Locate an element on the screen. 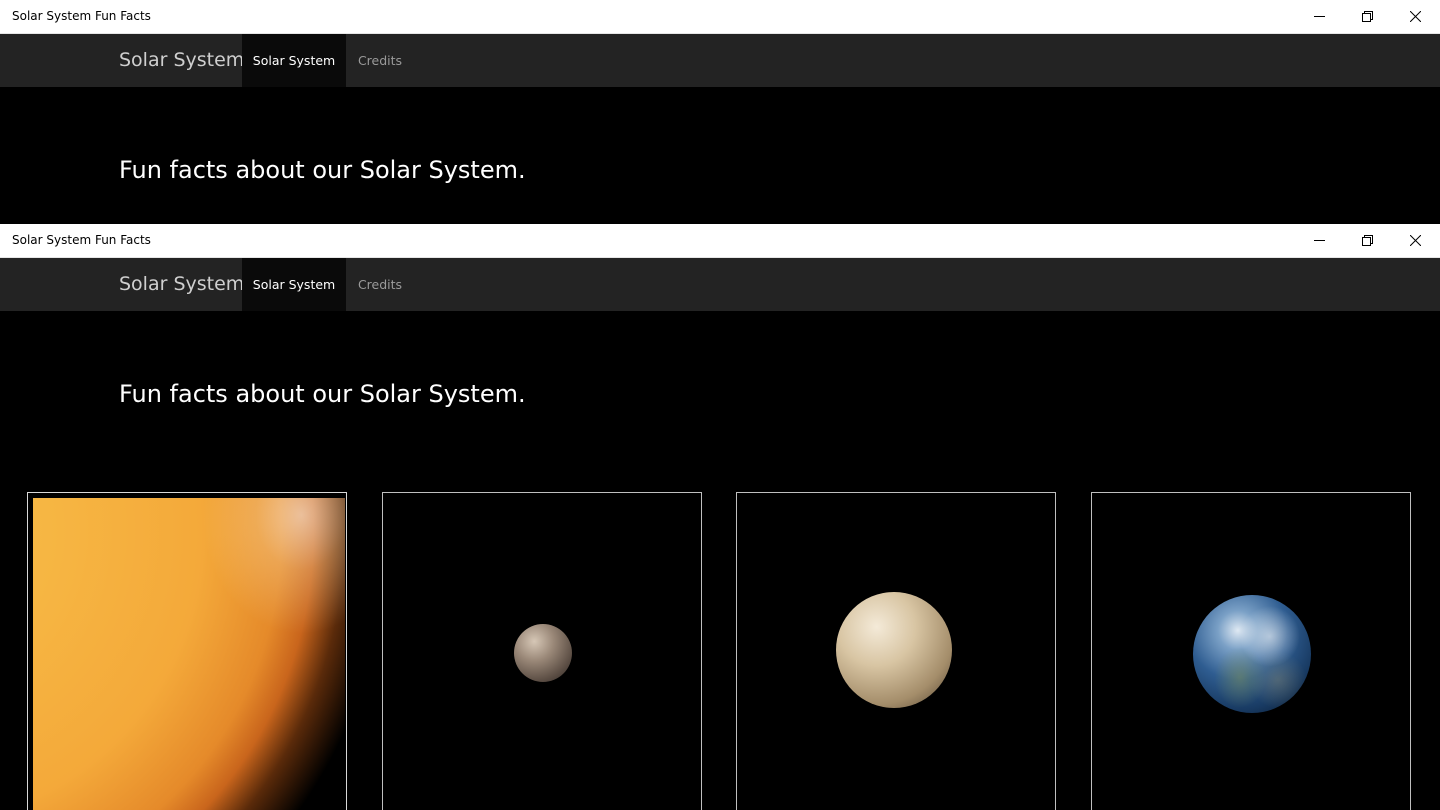  sun-image is located at coordinates (189, 654).